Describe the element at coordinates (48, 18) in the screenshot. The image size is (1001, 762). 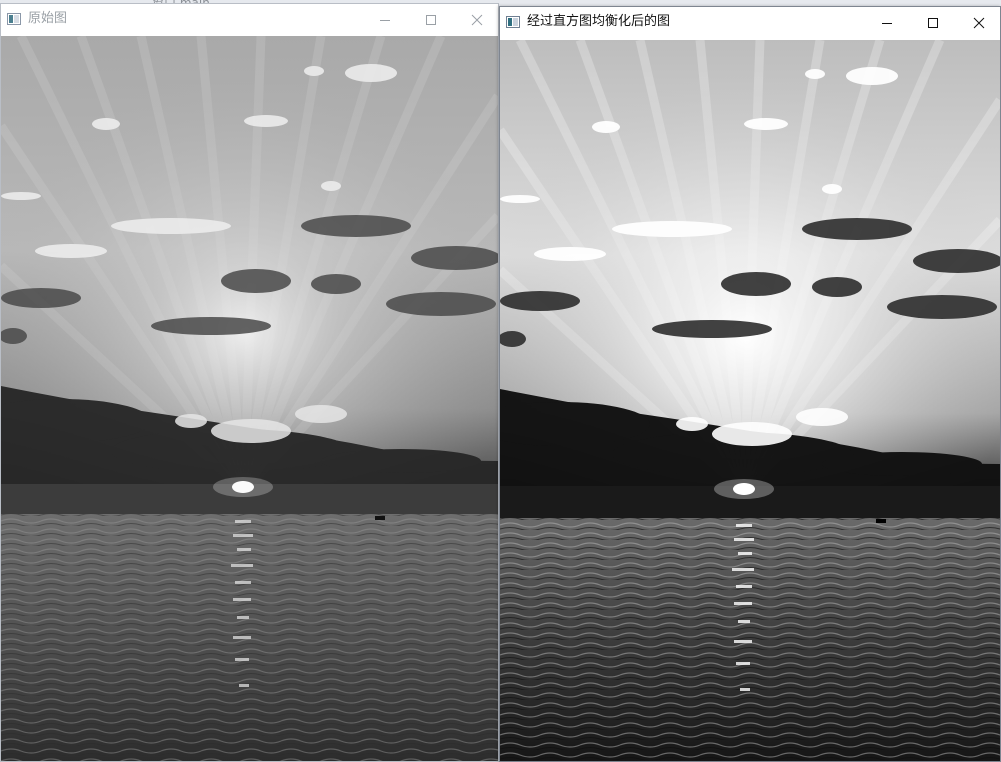
I see `window-title: 原始图` at that location.